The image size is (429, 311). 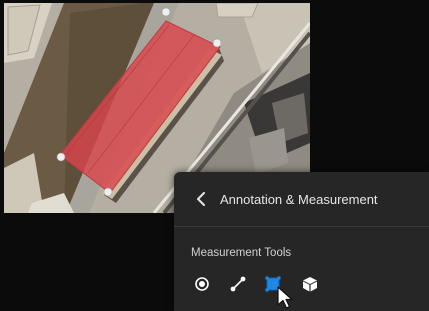 I want to click on distance-measure-button, so click(x=238, y=284).